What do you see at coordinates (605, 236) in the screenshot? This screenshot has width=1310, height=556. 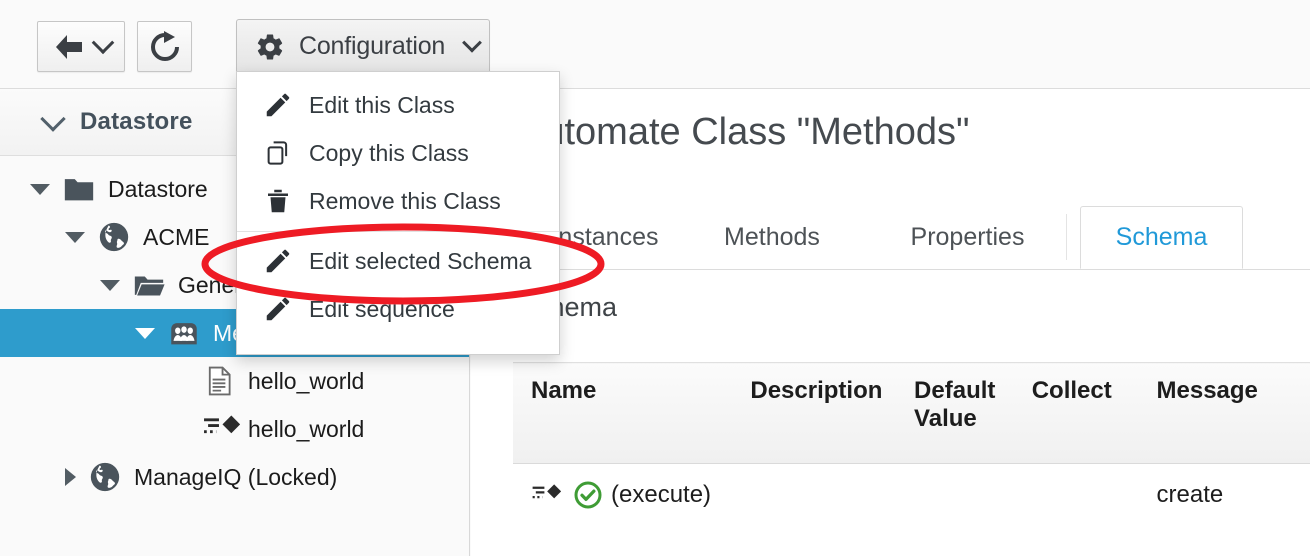 I see `tab-label: Instances` at bounding box center [605, 236].